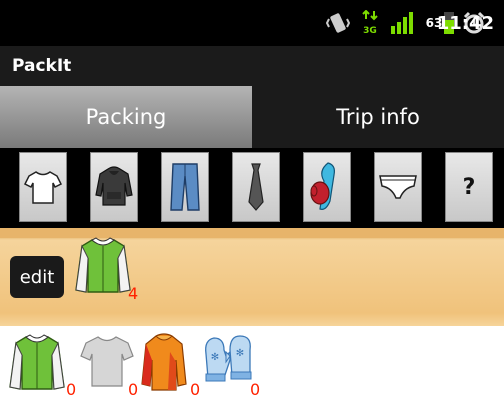  I want to click on tab-trip-info: Trip info, so click(378, 117).